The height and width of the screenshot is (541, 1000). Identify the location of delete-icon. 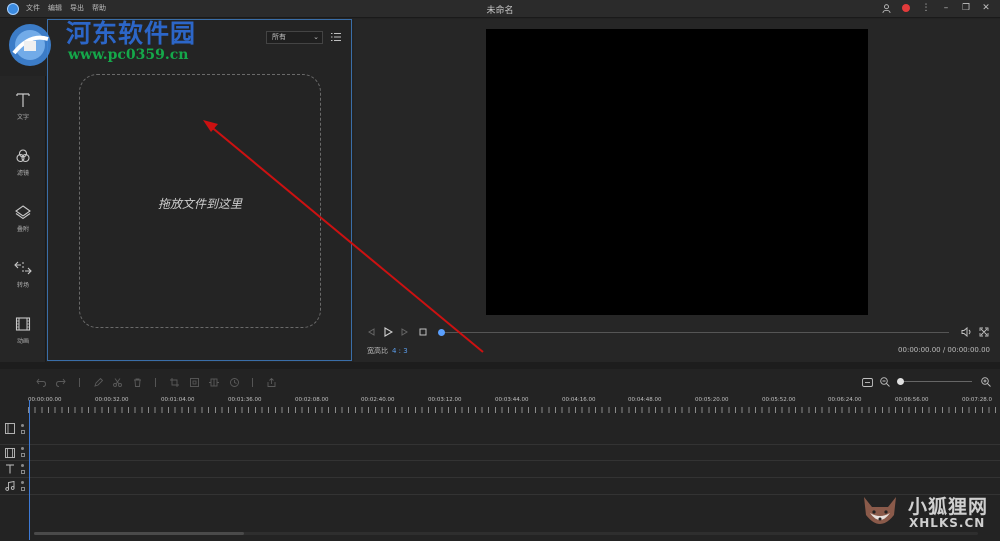
(137, 382).